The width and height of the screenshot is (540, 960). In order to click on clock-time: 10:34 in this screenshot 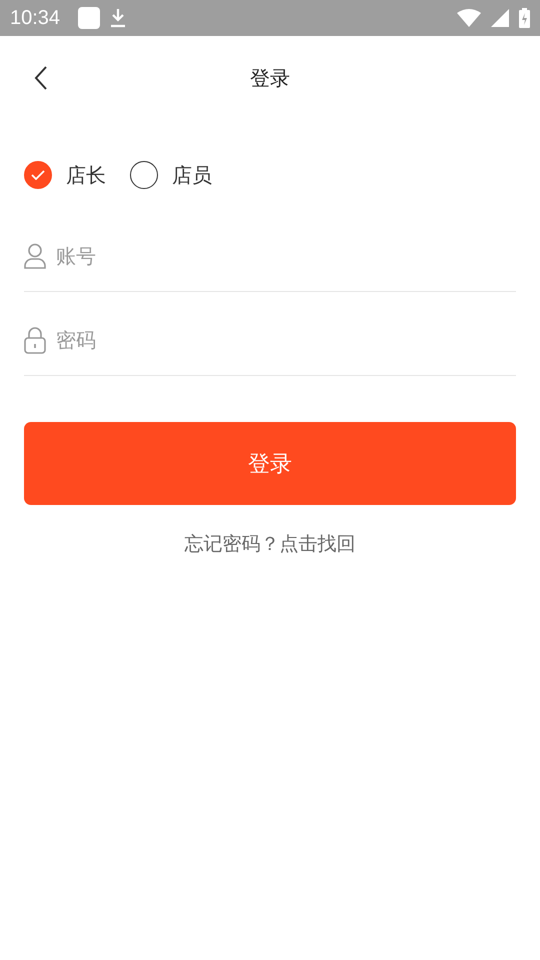, I will do `click(35, 18)`.